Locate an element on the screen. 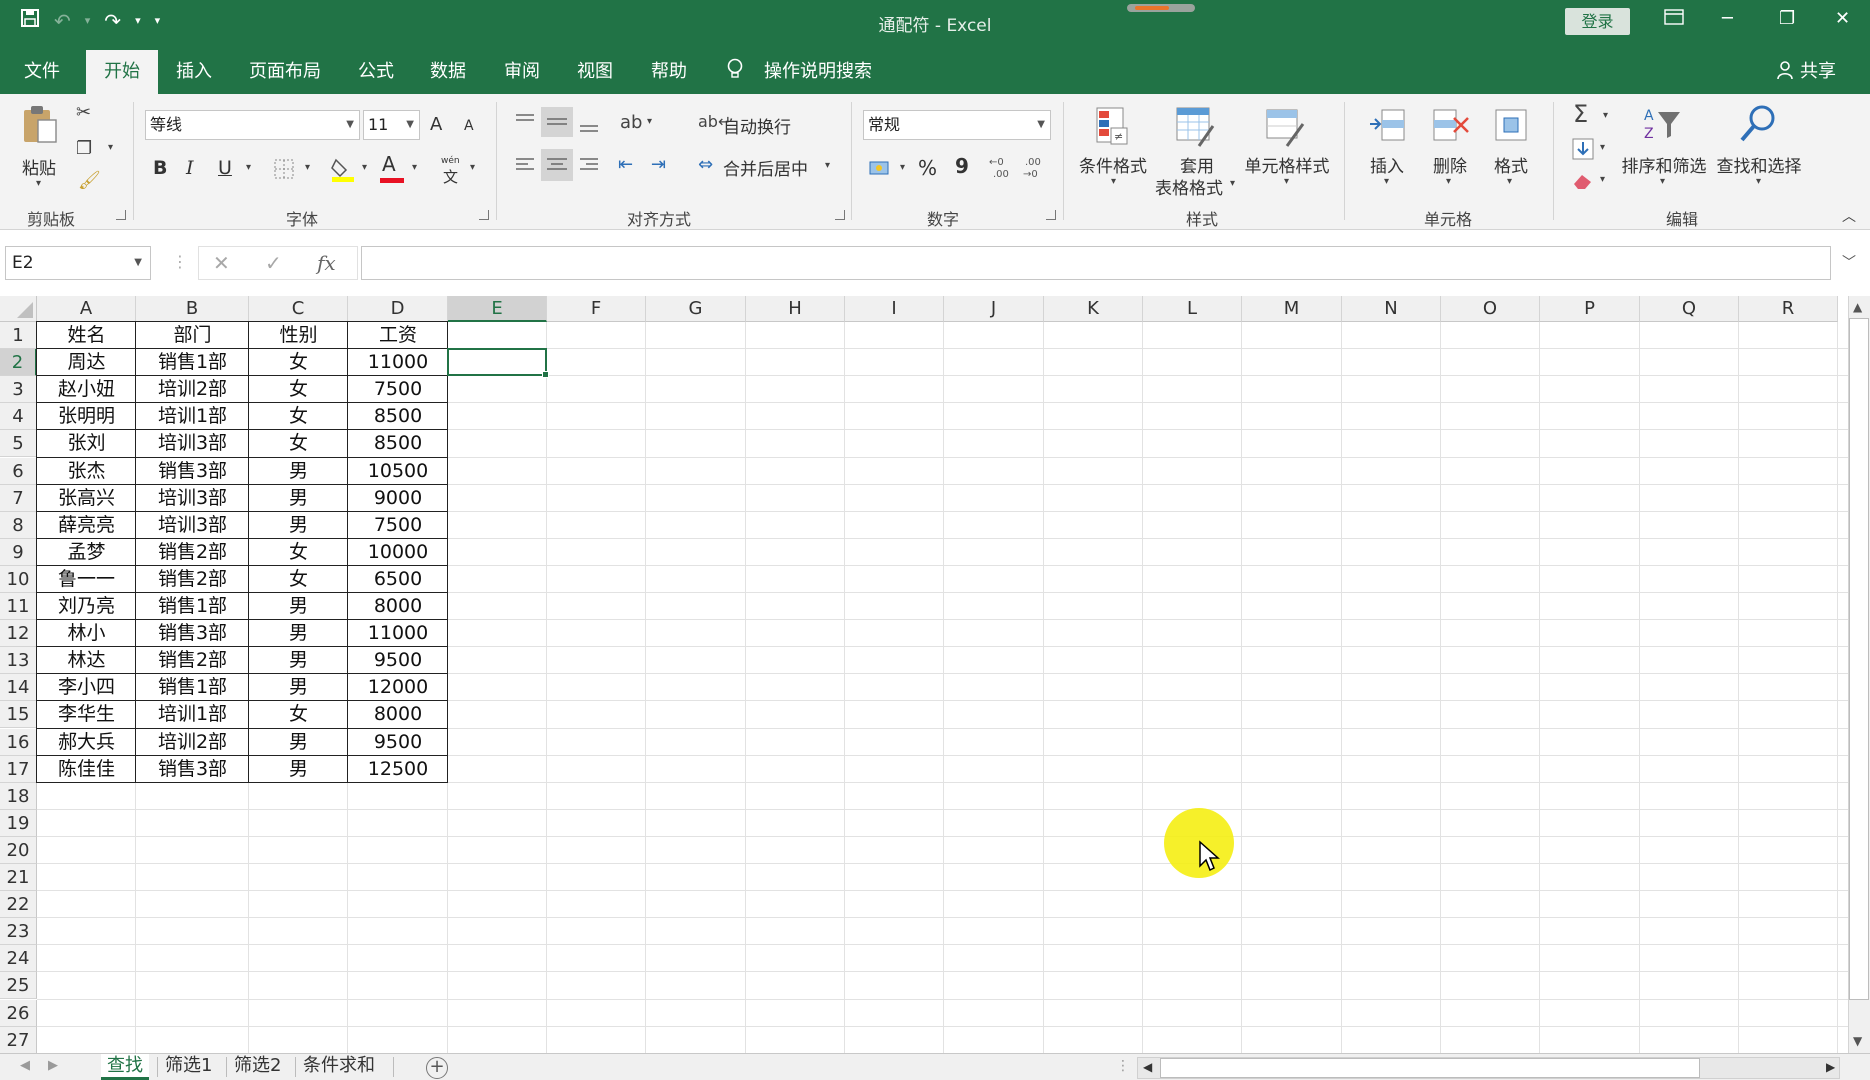 The image size is (1870, 1080). next-sheet-icon: ▶ is located at coordinates (53, 1065).